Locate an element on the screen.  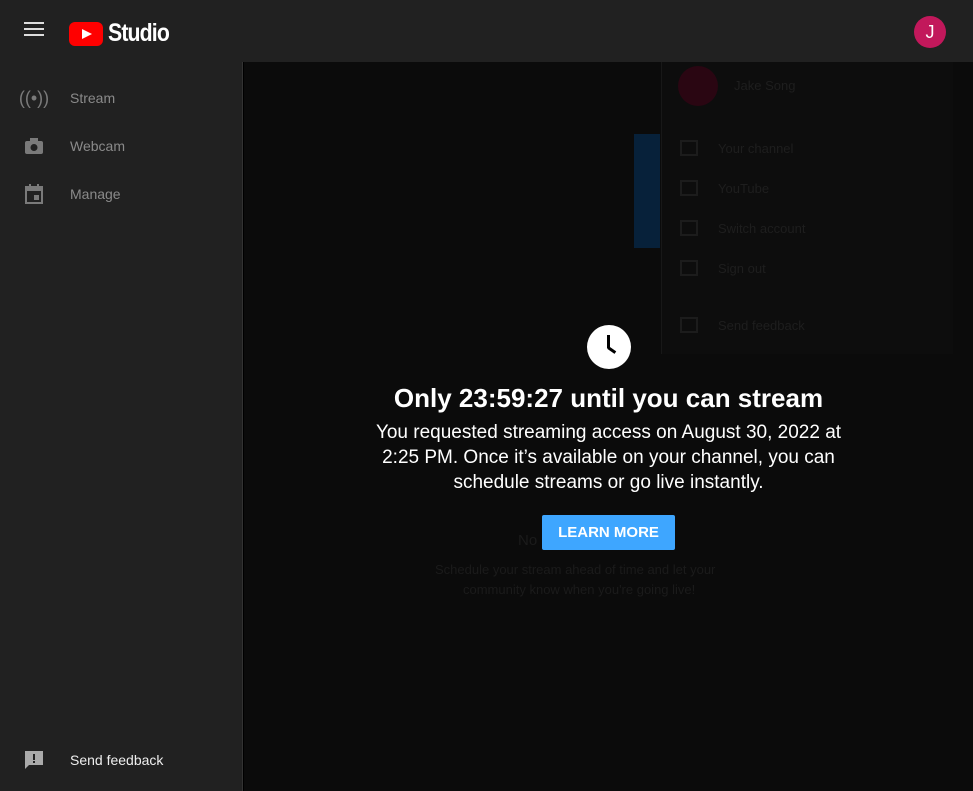
dialog-title: Only 23:59:27 until you can stream is located at coordinates (608, 398).